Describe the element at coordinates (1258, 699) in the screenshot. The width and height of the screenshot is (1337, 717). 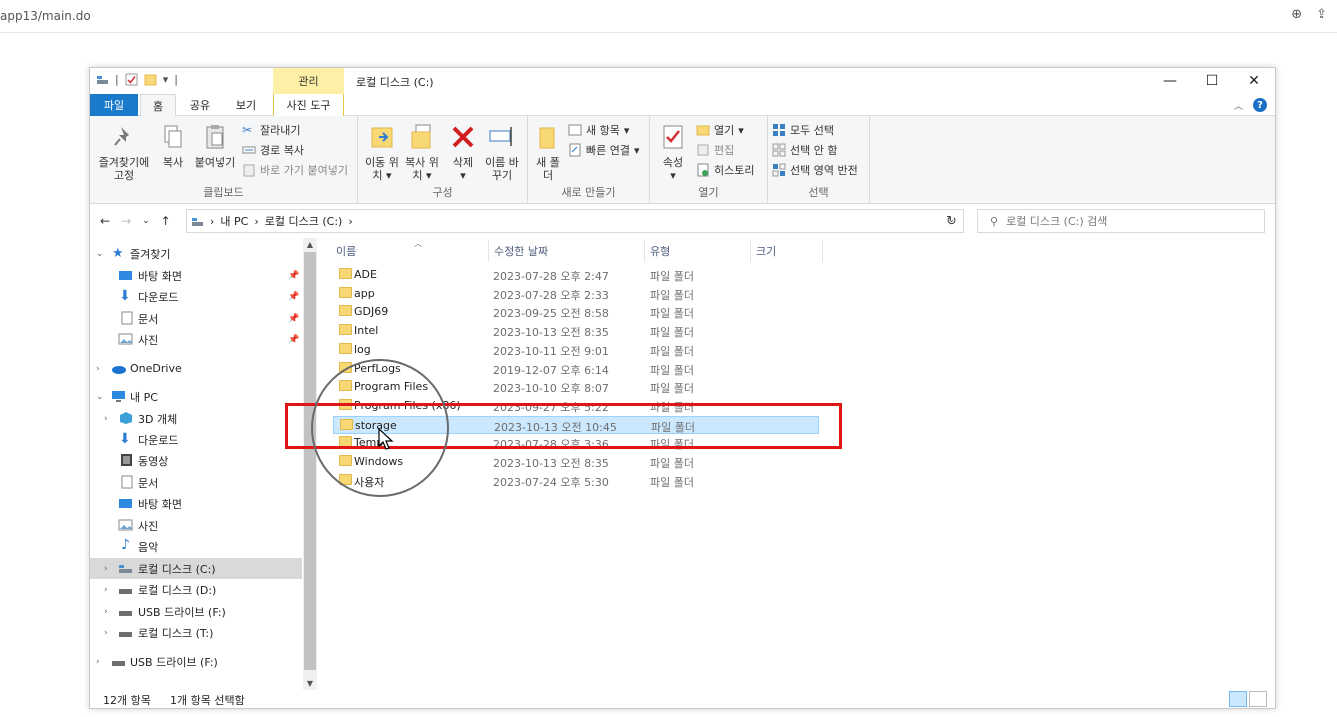
I see `large-icons-view-button` at that location.